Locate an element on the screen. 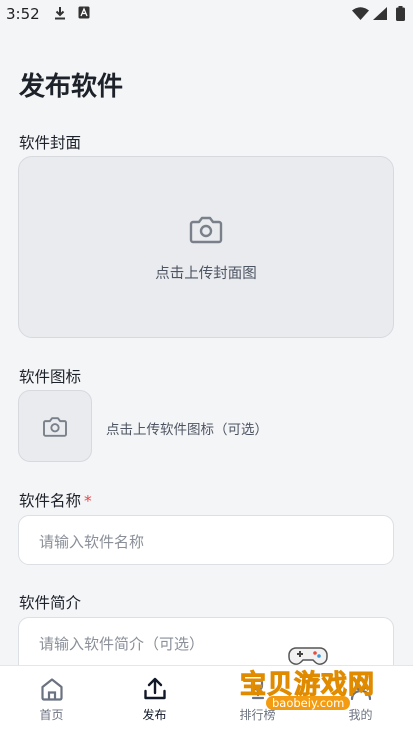 The height and width of the screenshot is (735, 413). cover-label: 软件封面 is located at coordinates (50, 143).